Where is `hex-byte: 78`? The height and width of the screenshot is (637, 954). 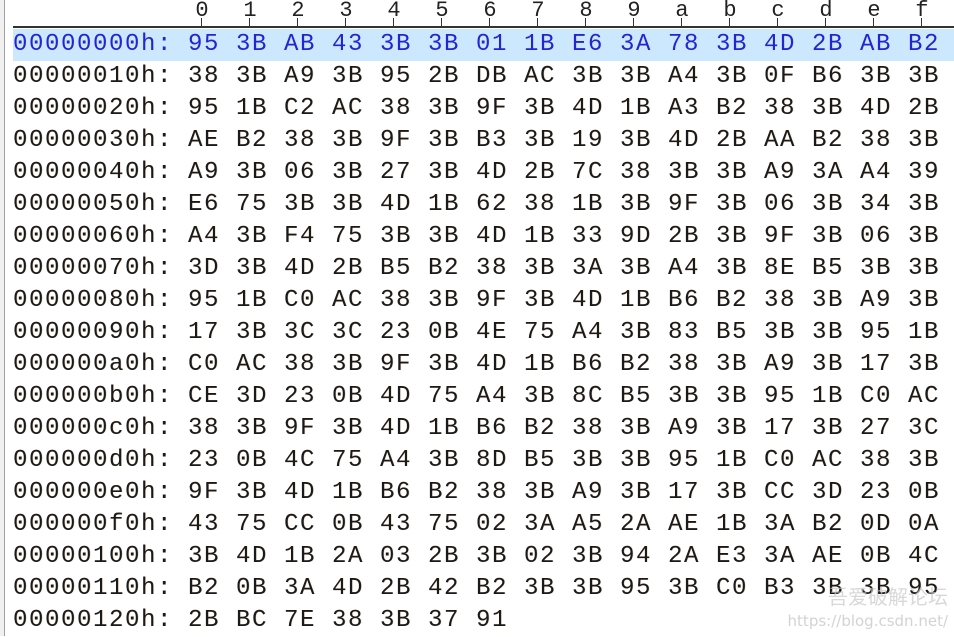 hex-byte: 78 is located at coordinates (684, 45).